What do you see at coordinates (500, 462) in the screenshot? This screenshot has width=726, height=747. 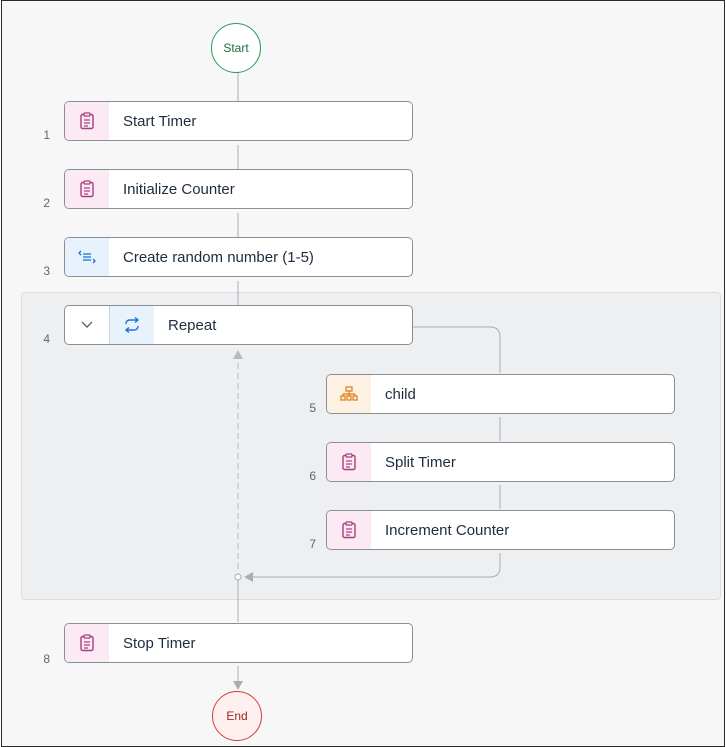 I see `step-split-timer: Split Timer` at bounding box center [500, 462].